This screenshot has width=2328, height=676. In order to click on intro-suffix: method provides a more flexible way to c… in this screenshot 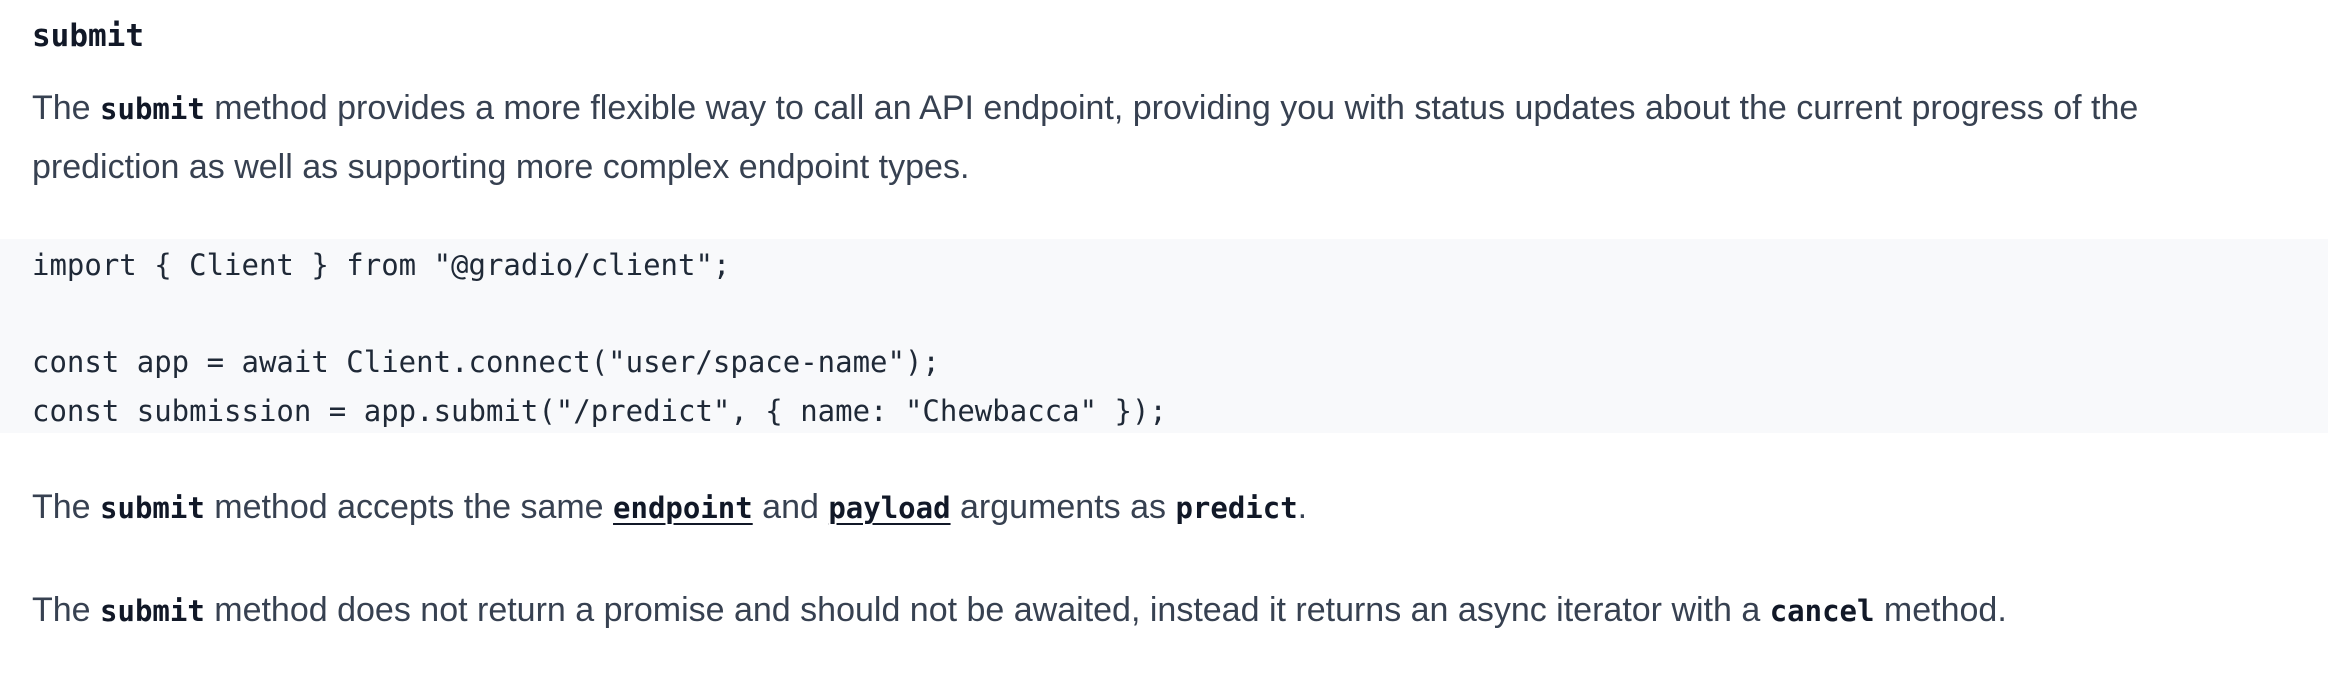, I will do `click(1085, 137)`.